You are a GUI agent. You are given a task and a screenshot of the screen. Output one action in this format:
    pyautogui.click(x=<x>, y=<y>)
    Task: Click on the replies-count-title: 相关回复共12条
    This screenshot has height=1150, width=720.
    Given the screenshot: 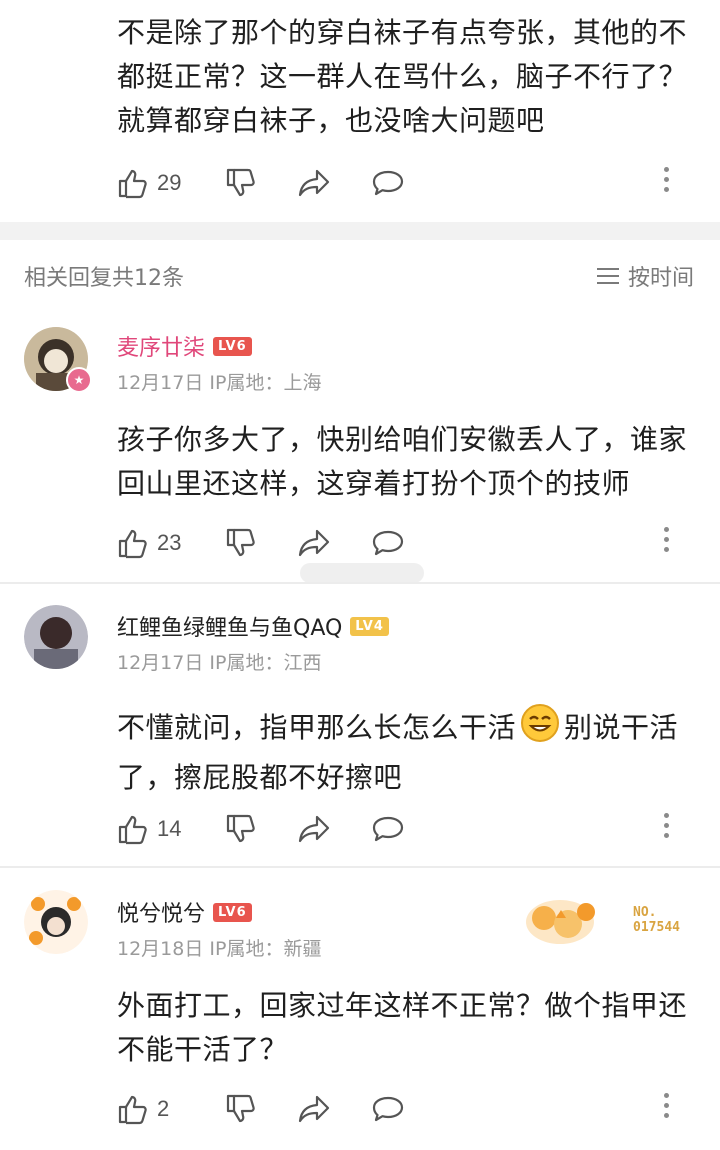 What is the action you would take?
    pyautogui.click(x=104, y=278)
    